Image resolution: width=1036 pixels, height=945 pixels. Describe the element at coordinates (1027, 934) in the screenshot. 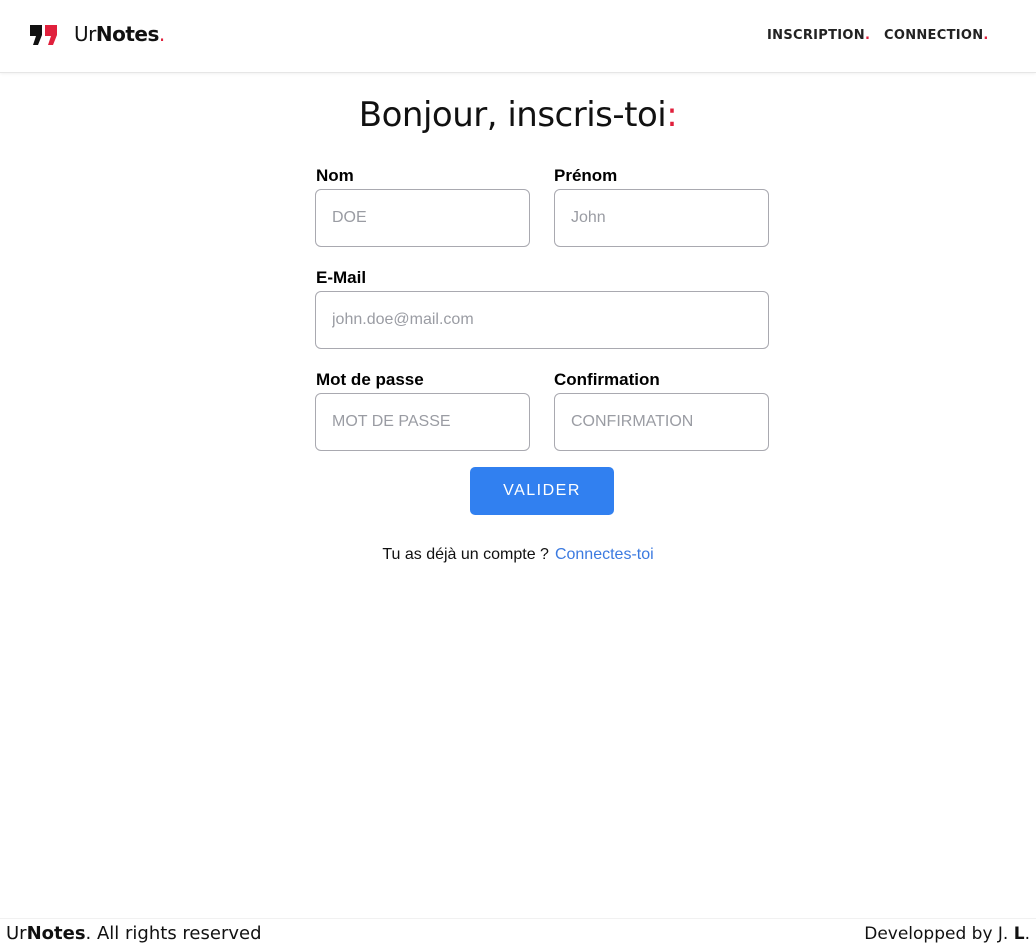

I see `footer-credit-suffix: .` at that location.